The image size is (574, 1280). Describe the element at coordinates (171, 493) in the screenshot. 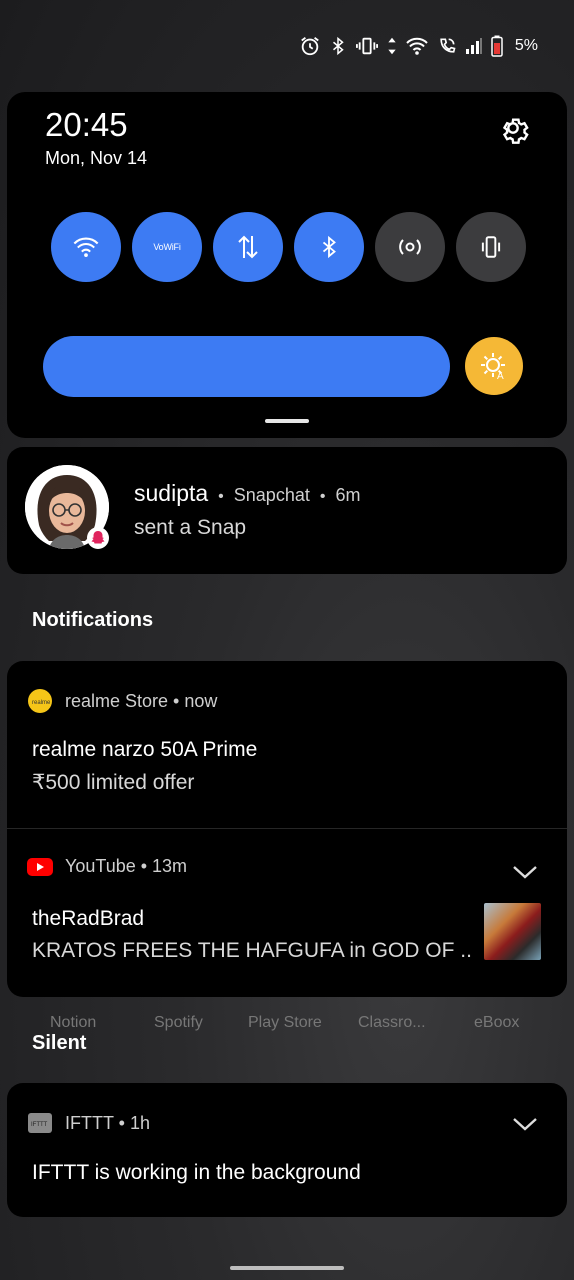

I see `sender-name: sudipta` at that location.